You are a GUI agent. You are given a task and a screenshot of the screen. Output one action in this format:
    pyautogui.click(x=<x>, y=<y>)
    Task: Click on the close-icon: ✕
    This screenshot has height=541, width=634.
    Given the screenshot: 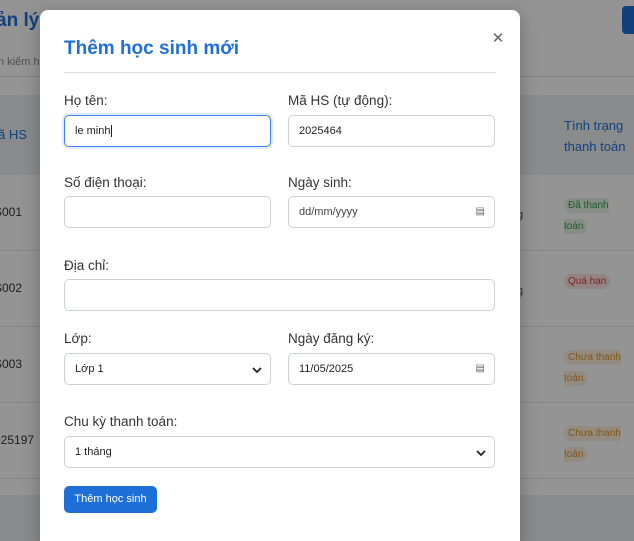 What is the action you would take?
    pyautogui.click(x=498, y=39)
    